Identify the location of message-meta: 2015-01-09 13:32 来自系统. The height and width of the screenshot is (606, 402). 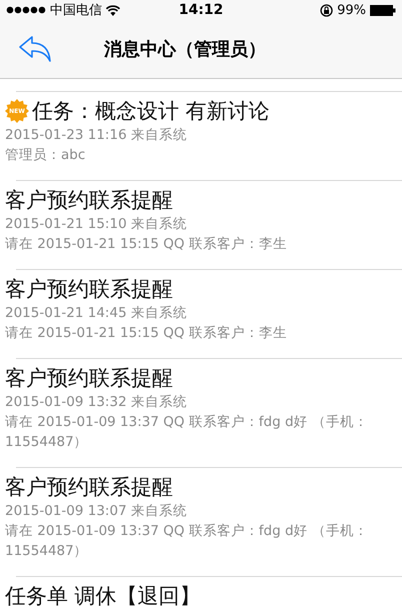
(96, 402).